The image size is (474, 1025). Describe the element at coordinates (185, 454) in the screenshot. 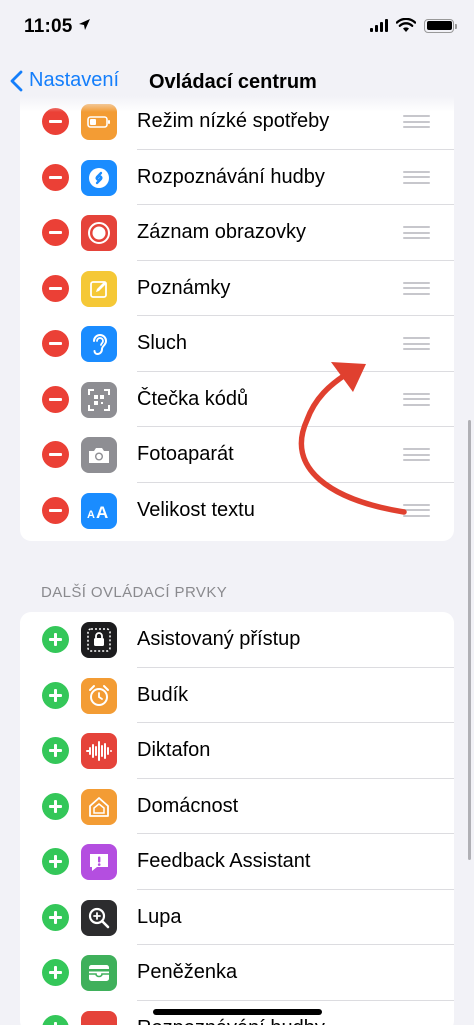

I see `list-item-label: Fotoaparát` at that location.